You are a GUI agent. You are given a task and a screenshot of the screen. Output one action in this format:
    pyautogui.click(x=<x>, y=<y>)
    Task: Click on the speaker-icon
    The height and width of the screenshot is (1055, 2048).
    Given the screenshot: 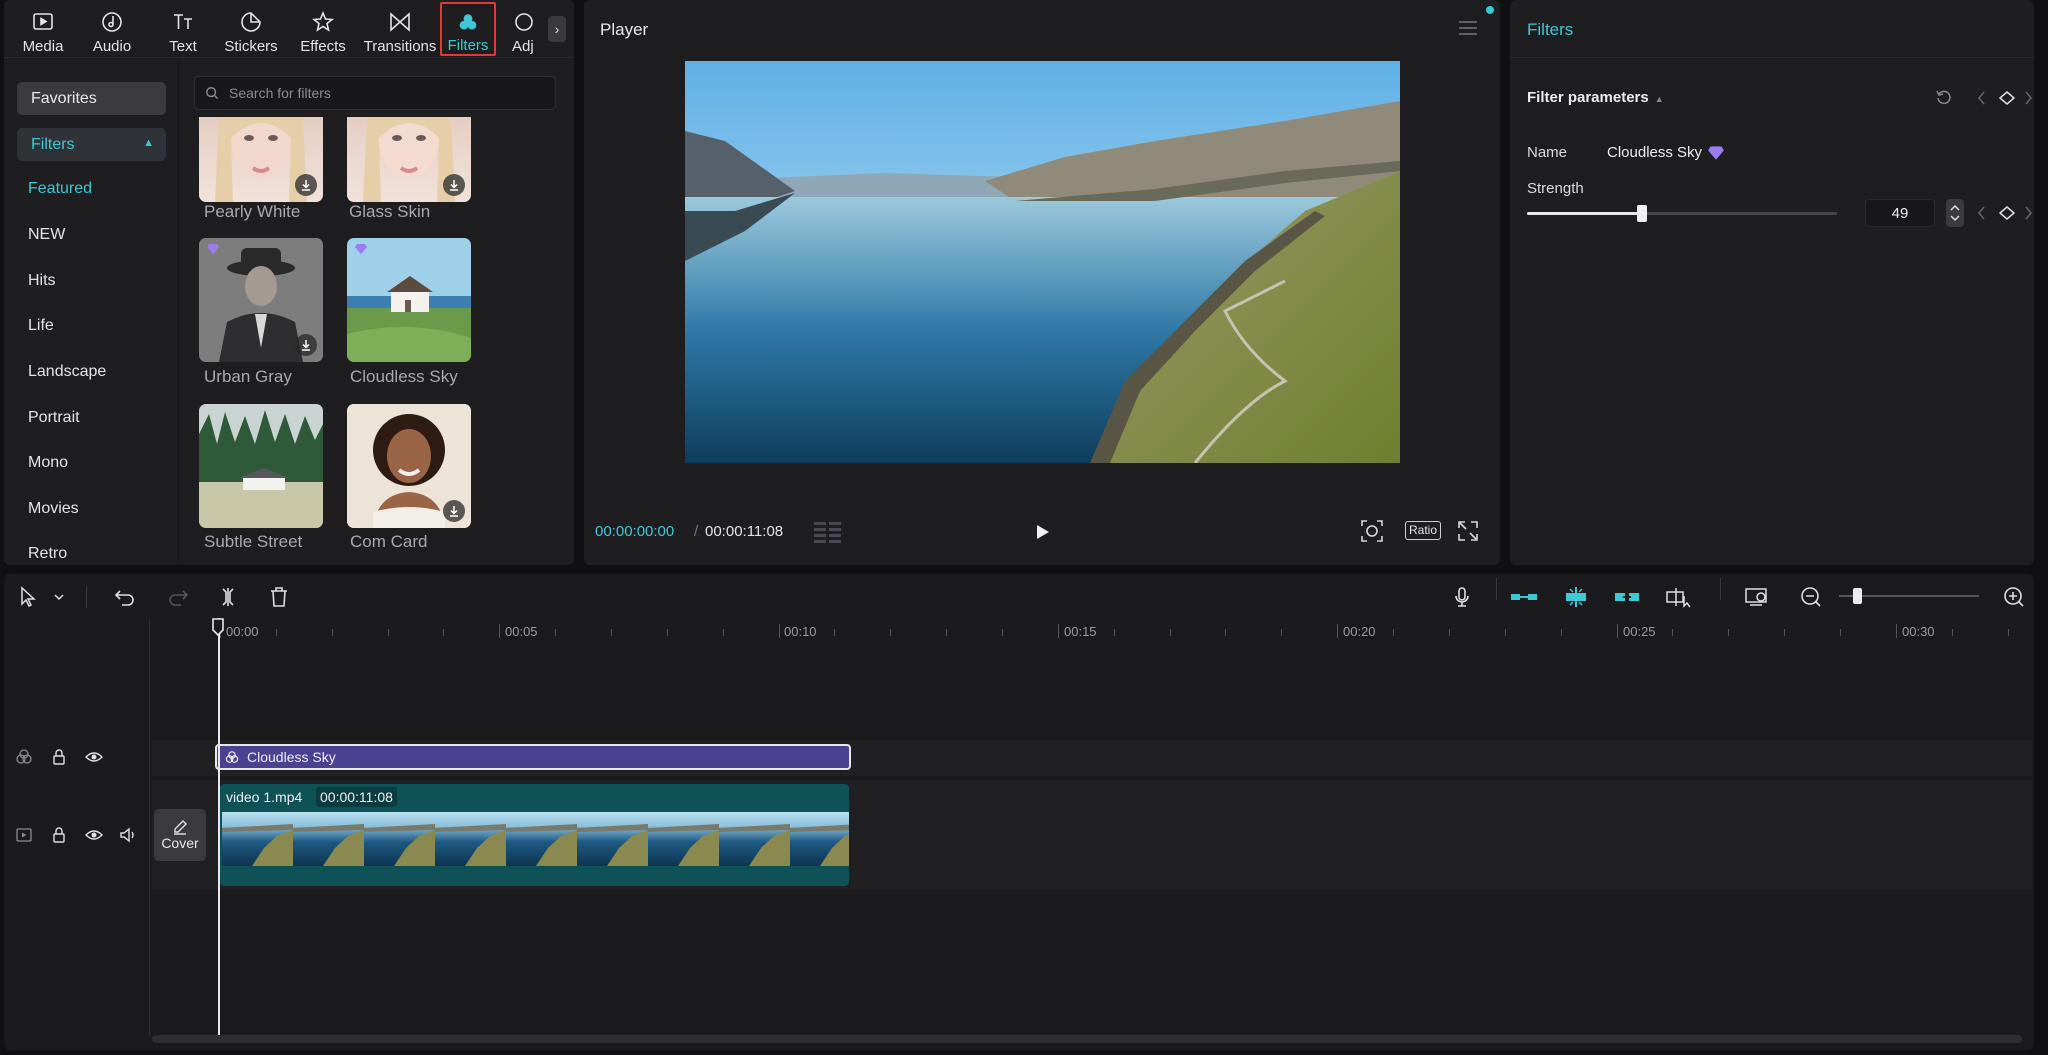 What is the action you would take?
    pyautogui.click(x=128, y=835)
    